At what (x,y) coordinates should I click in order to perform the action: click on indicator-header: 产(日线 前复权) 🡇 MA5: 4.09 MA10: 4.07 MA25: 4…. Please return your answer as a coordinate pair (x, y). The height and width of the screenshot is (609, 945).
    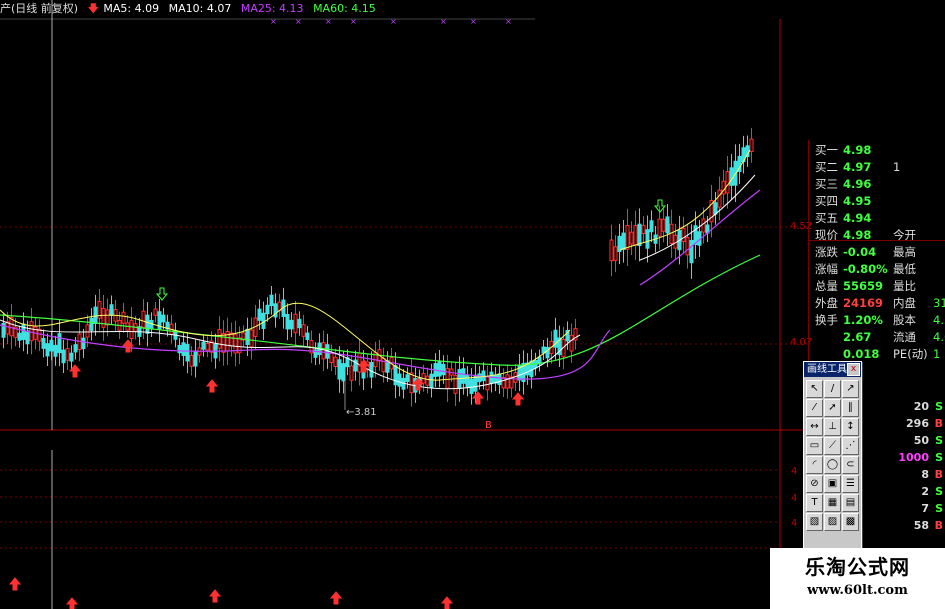
    Looking at the image, I should click on (191, 9).